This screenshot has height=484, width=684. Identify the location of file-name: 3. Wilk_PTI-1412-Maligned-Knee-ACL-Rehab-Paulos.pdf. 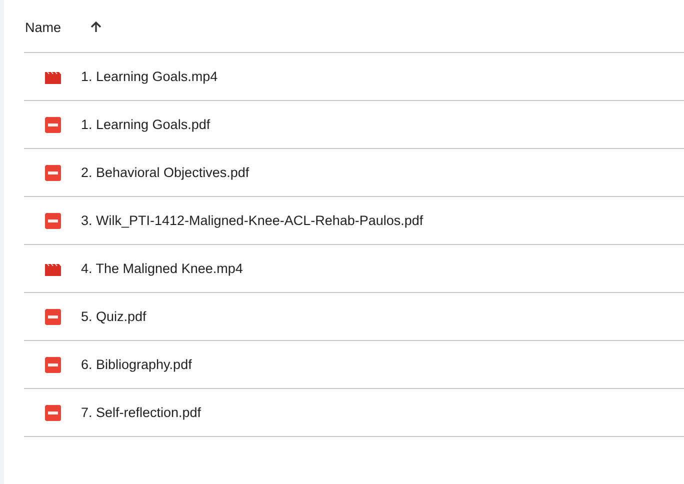
(252, 220).